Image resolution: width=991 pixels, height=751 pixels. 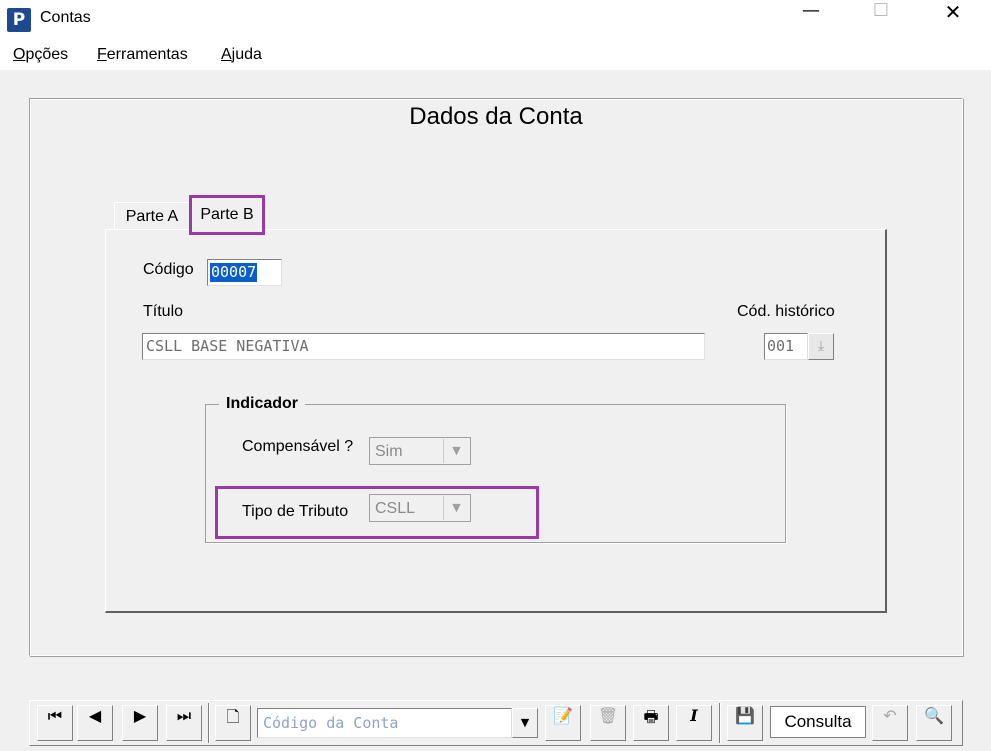 What do you see at coordinates (745, 715) in the screenshot?
I see `save-icon: 💾` at bounding box center [745, 715].